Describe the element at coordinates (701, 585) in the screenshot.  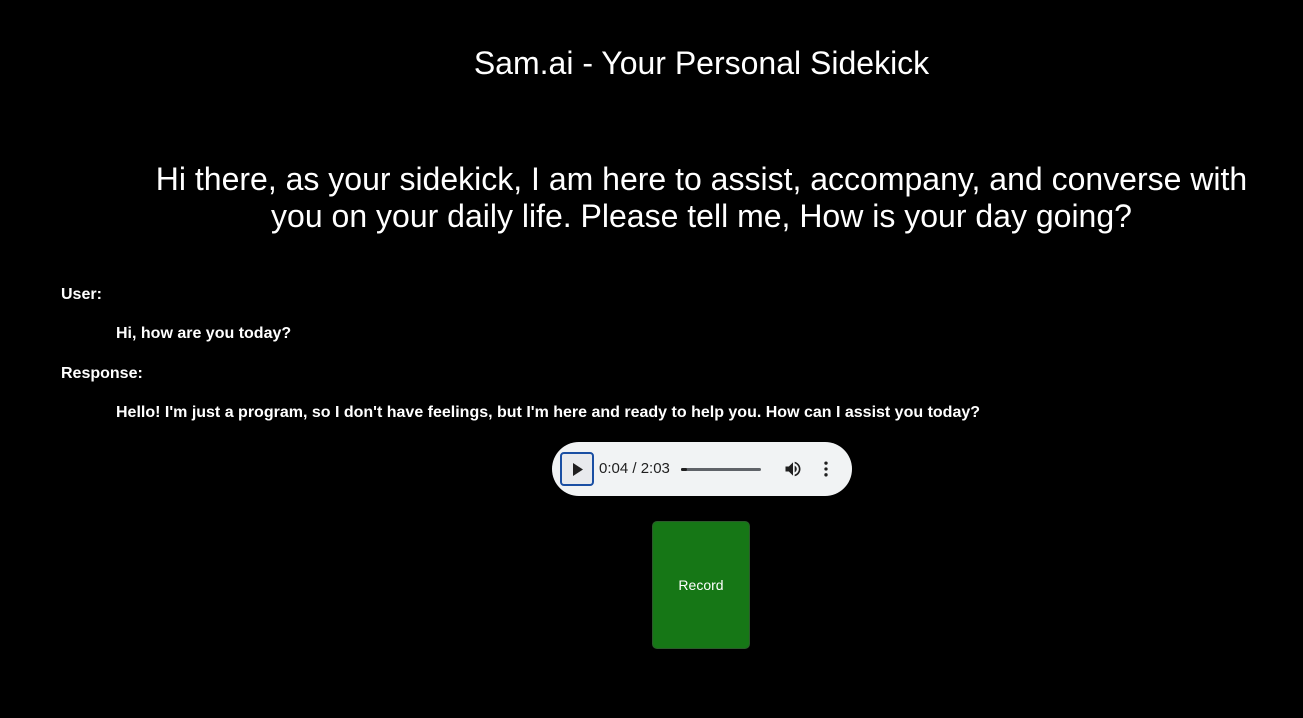
I see `record-button: Record` at that location.